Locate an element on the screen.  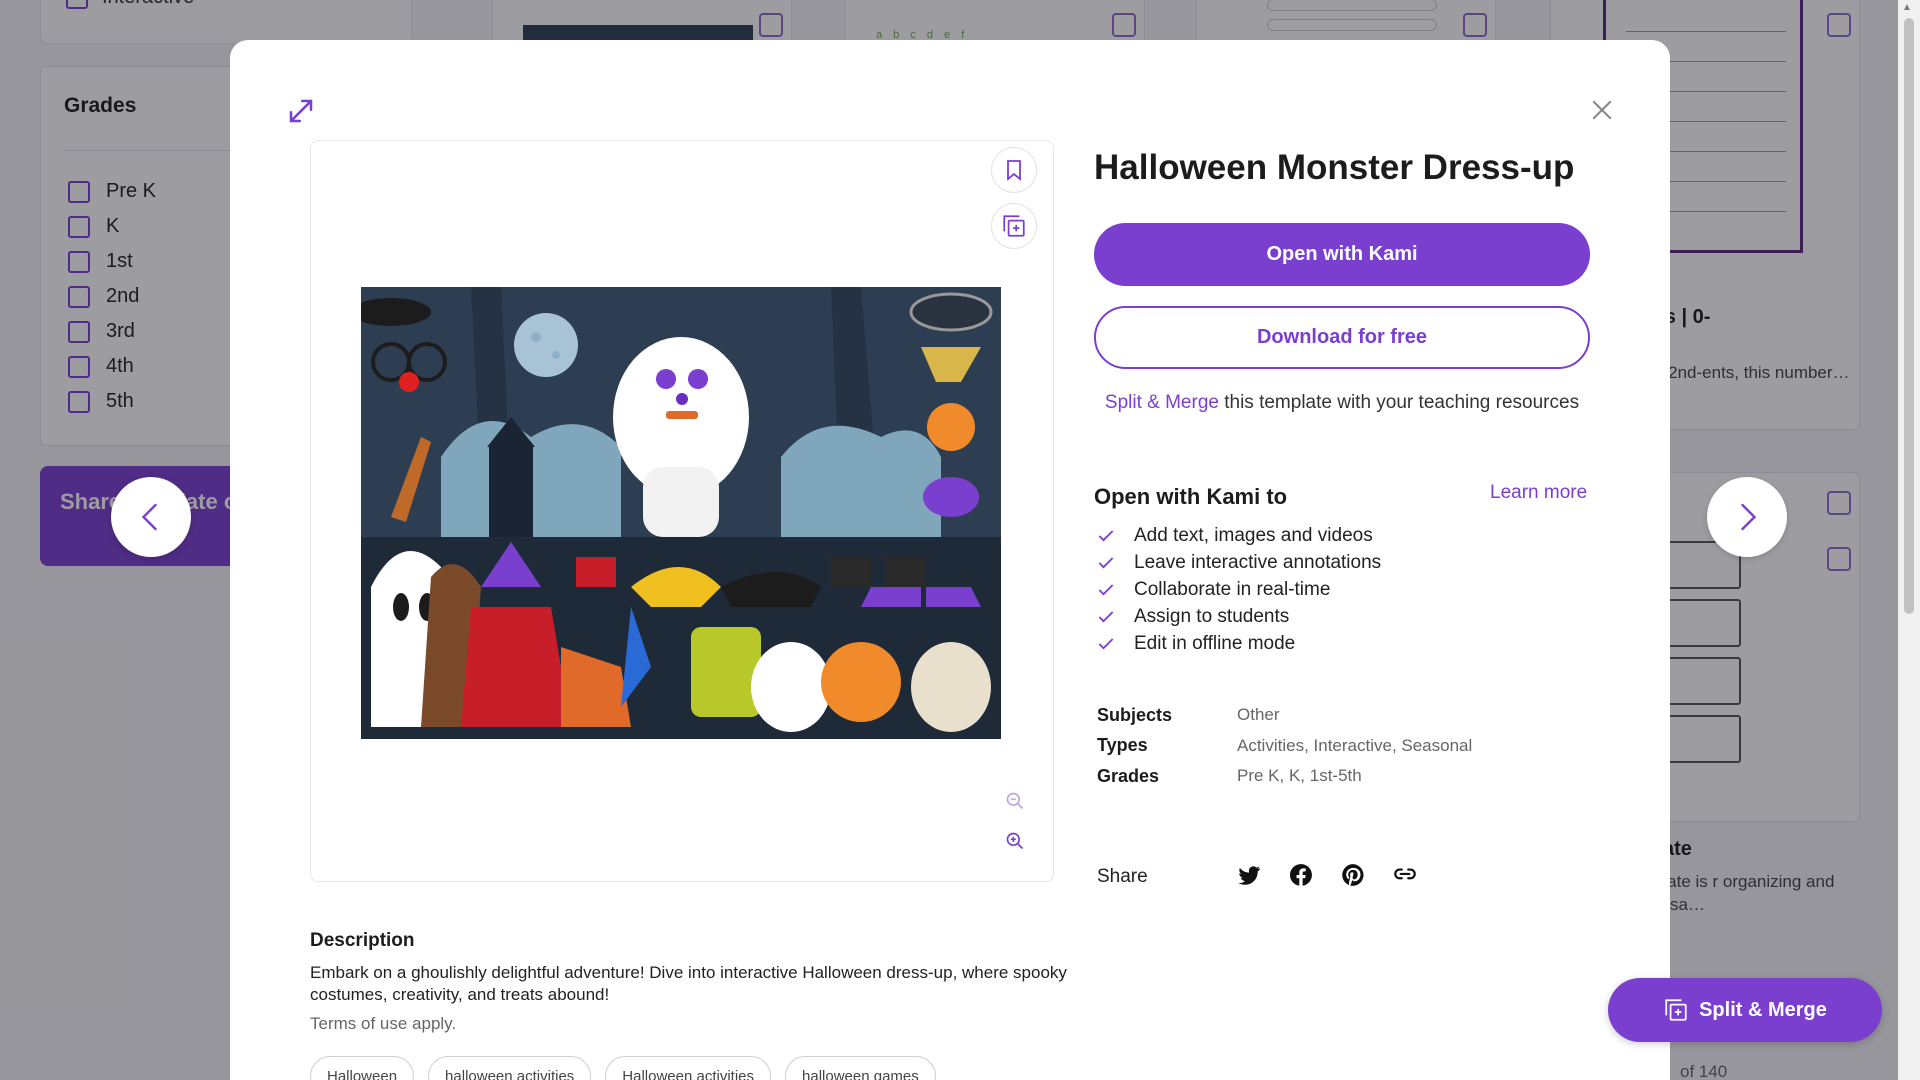
zoom-out-icon is located at coordinates (1015, 801).